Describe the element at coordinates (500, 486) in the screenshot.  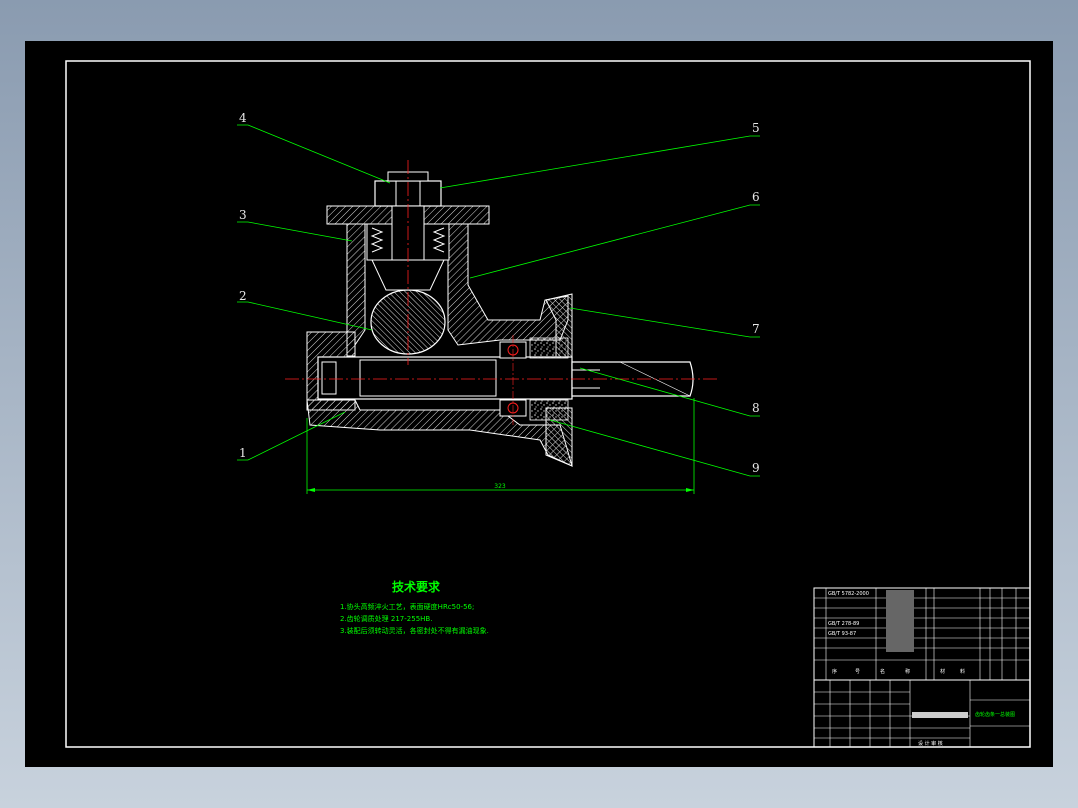
I see `dimension-value: 323` at that location.